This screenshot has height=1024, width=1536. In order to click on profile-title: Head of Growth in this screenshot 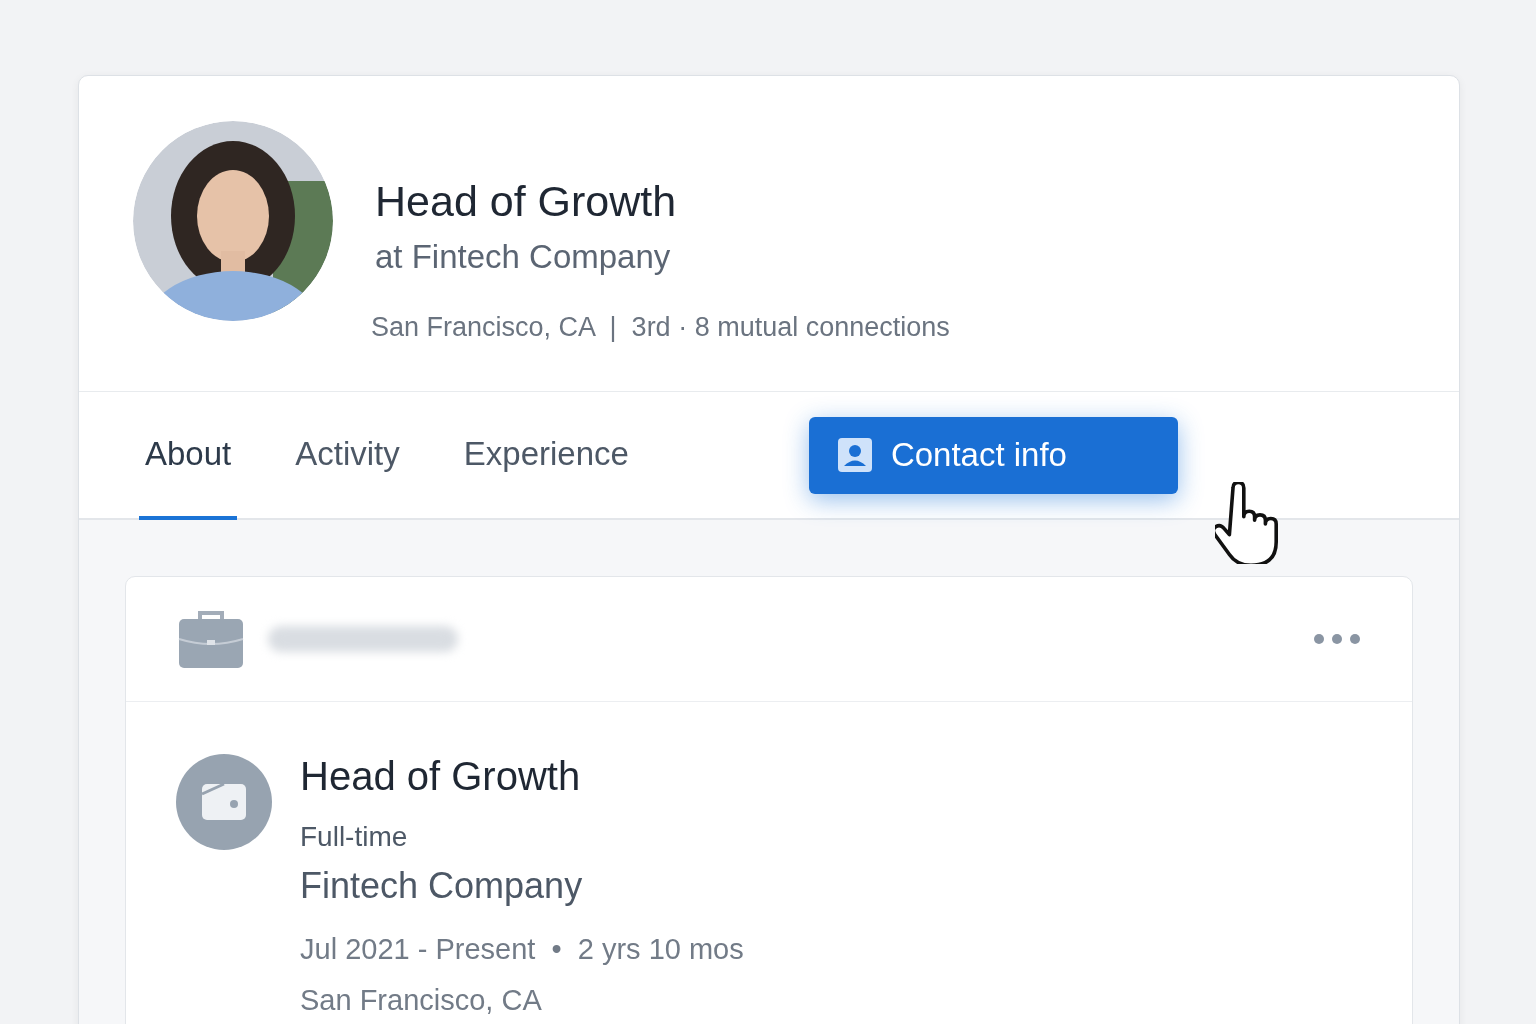, I will do `click(526, 201)`.